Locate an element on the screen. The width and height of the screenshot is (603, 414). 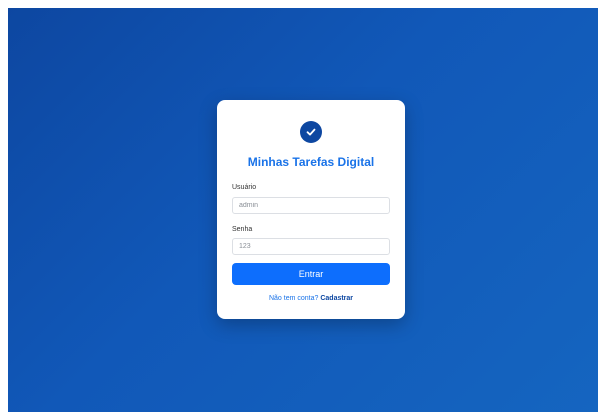
password-input is located at coordinates (311, 246).